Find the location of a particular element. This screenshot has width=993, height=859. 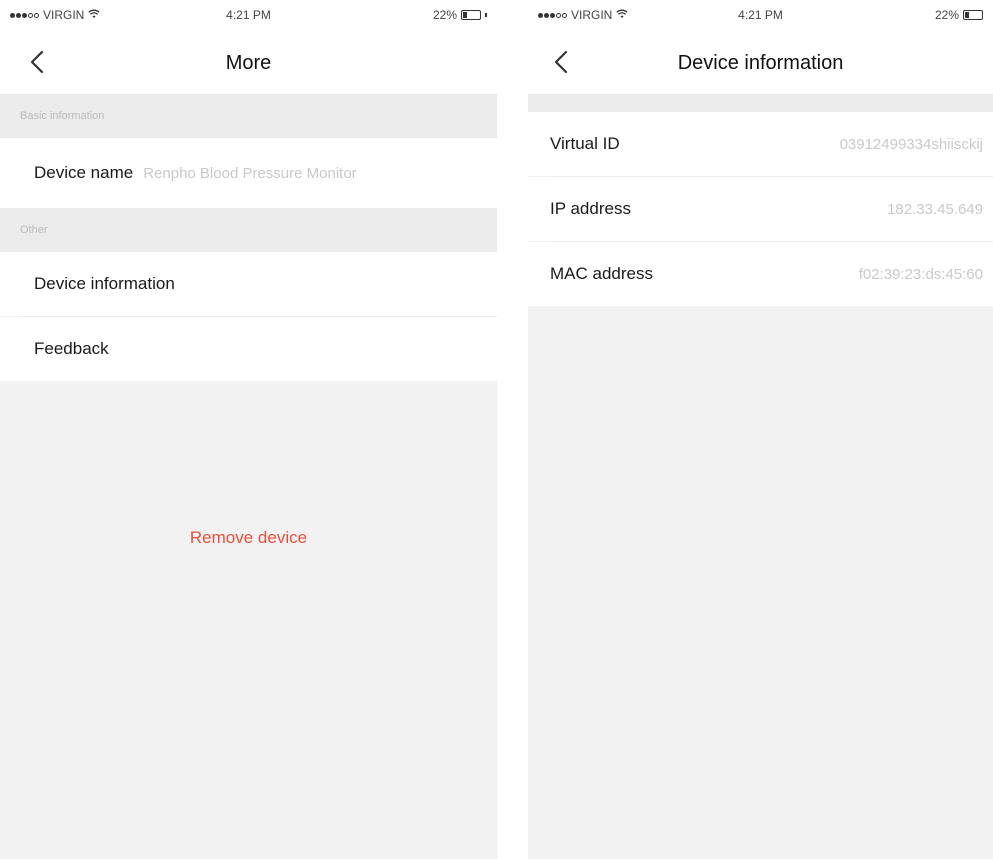

virtual-id-label: Virtual ID is located at coordinates (585, 143).